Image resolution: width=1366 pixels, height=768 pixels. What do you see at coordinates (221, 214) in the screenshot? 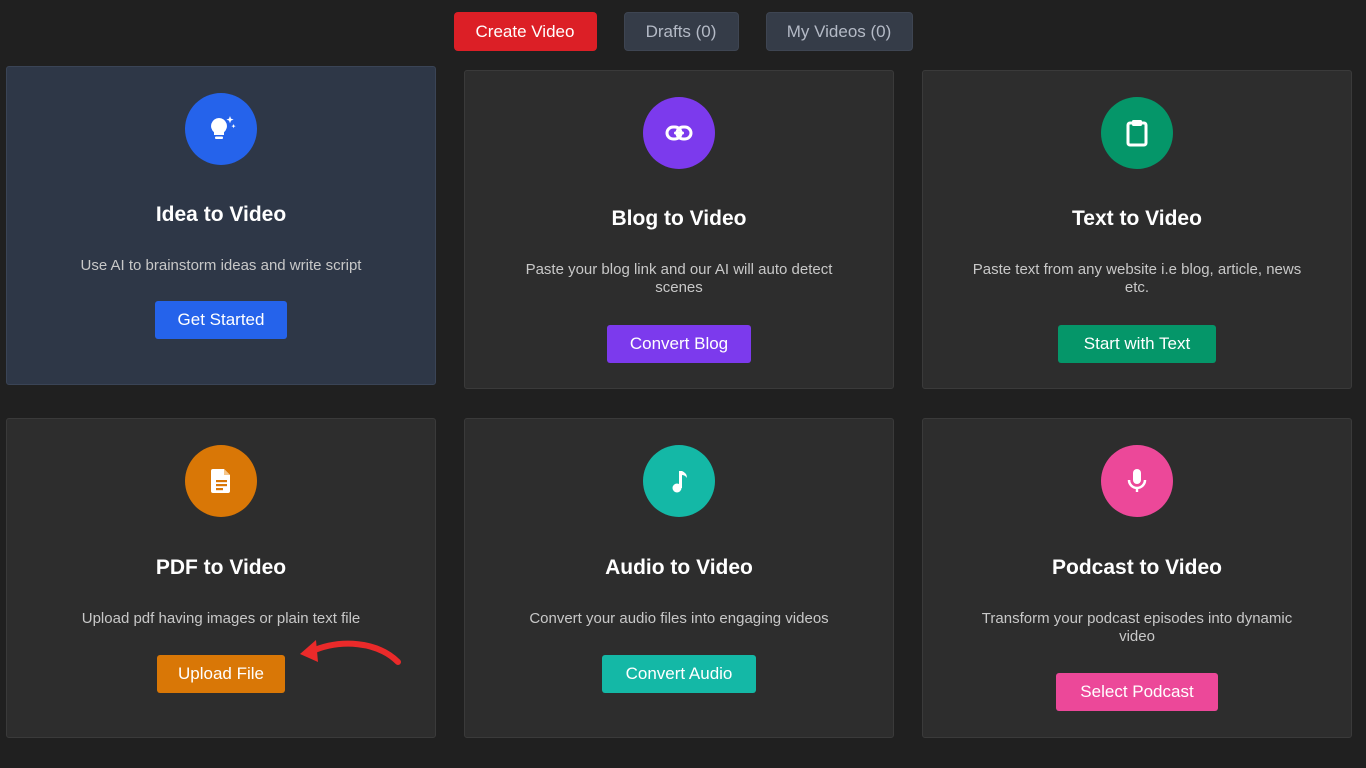
I see `card-title: Idea to Video` at bounding box center [221, 214].